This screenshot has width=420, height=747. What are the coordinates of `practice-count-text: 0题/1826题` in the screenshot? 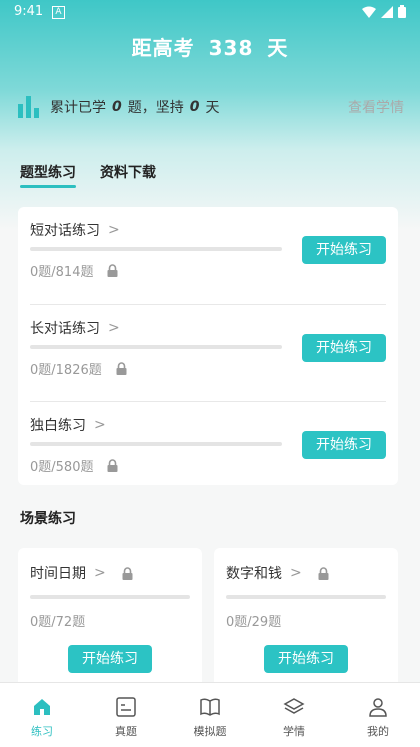 It's located at (66, 370).